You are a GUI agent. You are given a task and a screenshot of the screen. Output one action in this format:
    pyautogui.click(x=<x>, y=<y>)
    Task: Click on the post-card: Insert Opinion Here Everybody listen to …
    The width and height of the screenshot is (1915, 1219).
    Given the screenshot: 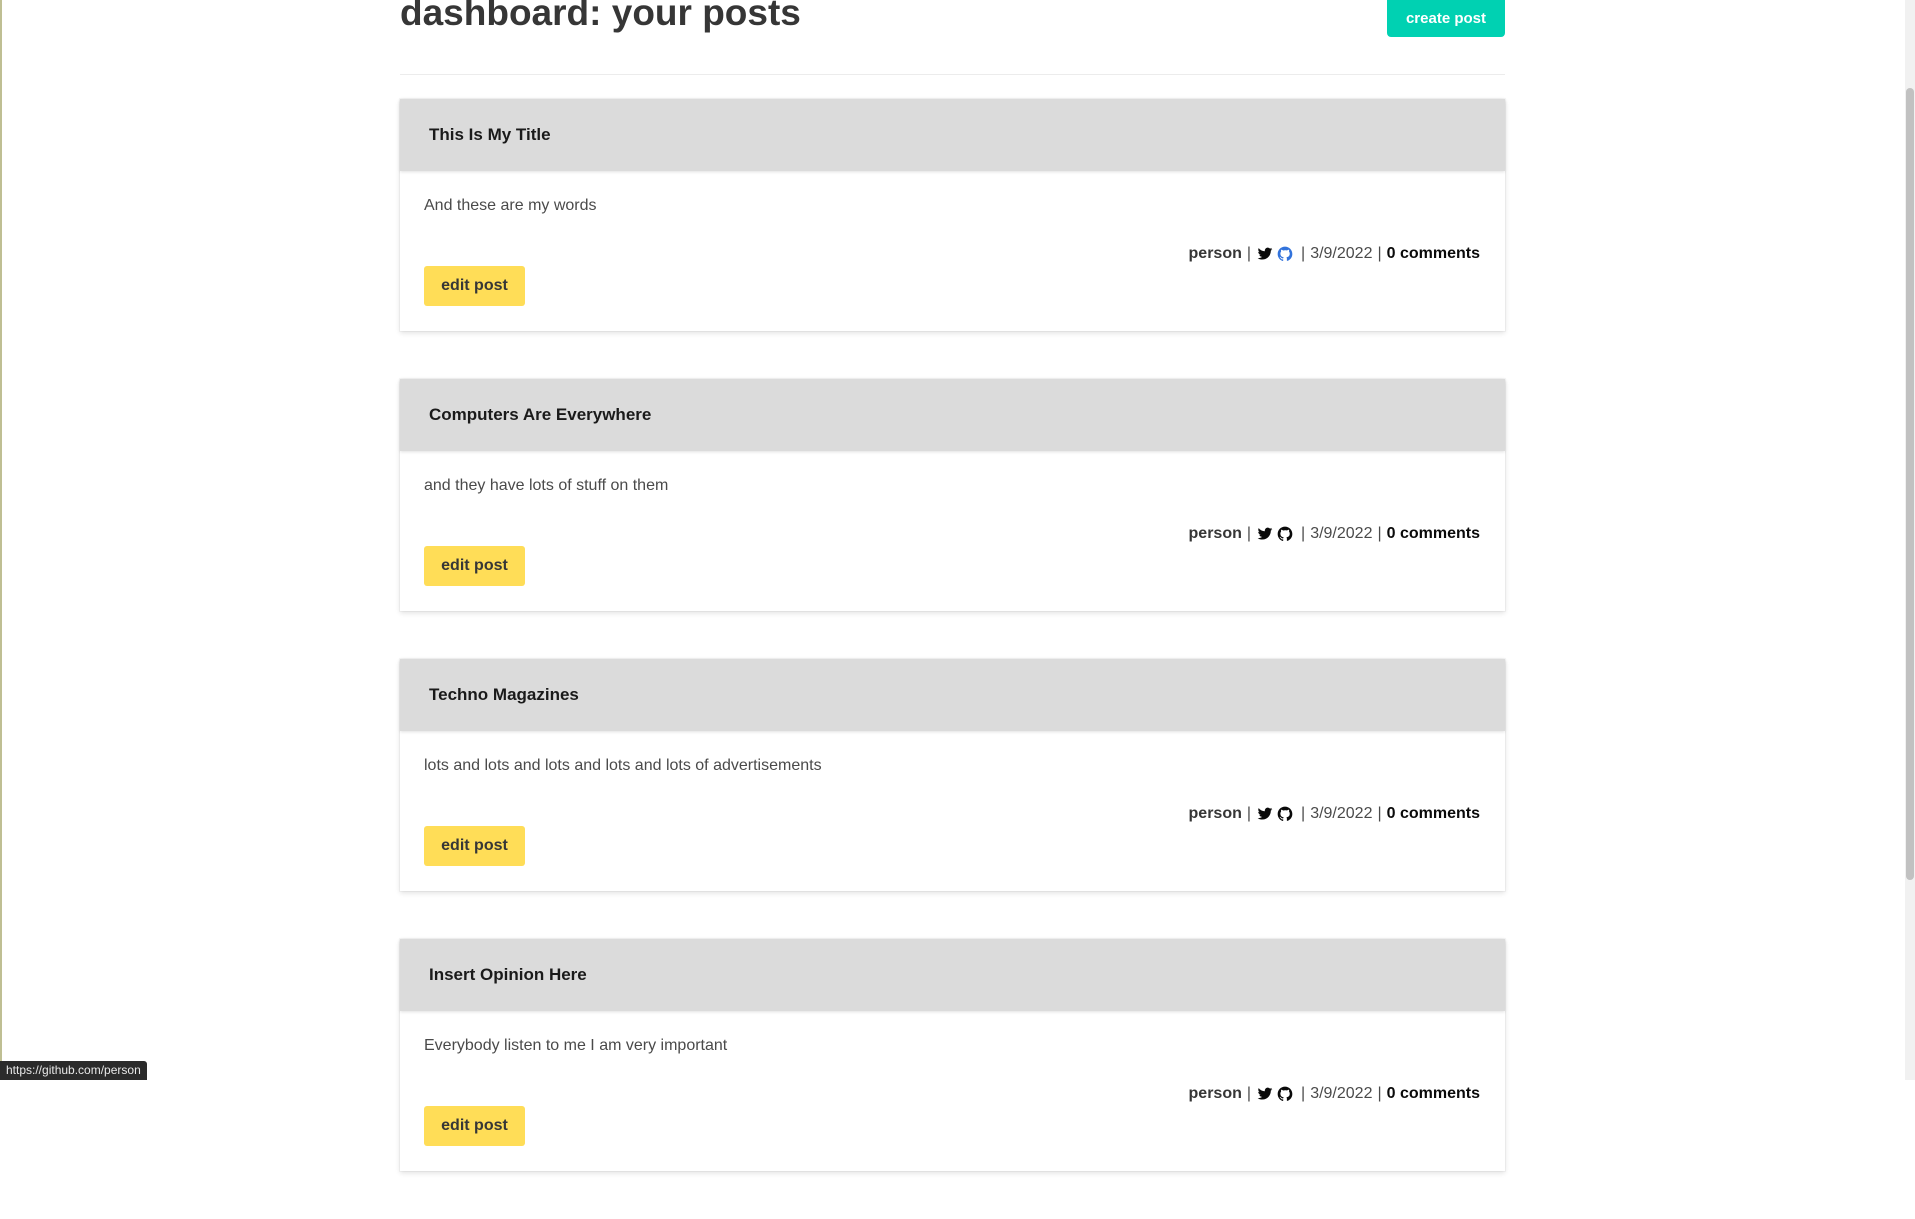 What is the action you would take?
    pyautogui.click(x=952, y=1055)
    